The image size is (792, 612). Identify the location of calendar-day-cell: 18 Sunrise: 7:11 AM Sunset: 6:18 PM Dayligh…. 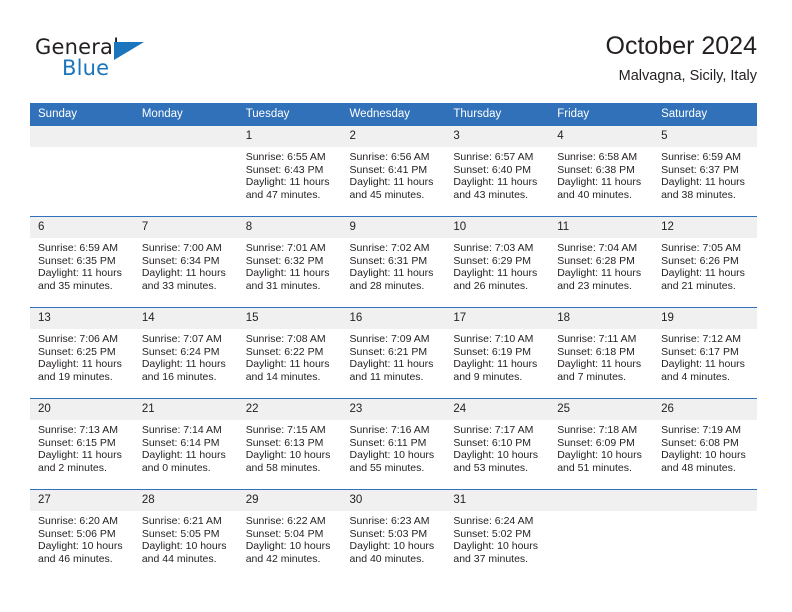
(601, 353).